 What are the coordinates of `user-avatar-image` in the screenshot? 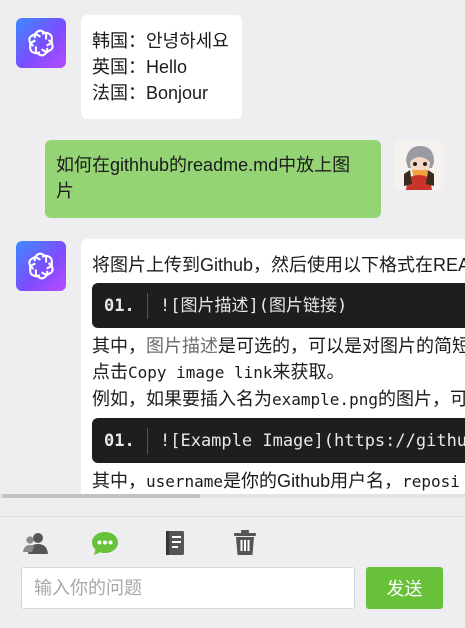 It's located at (419, 165).